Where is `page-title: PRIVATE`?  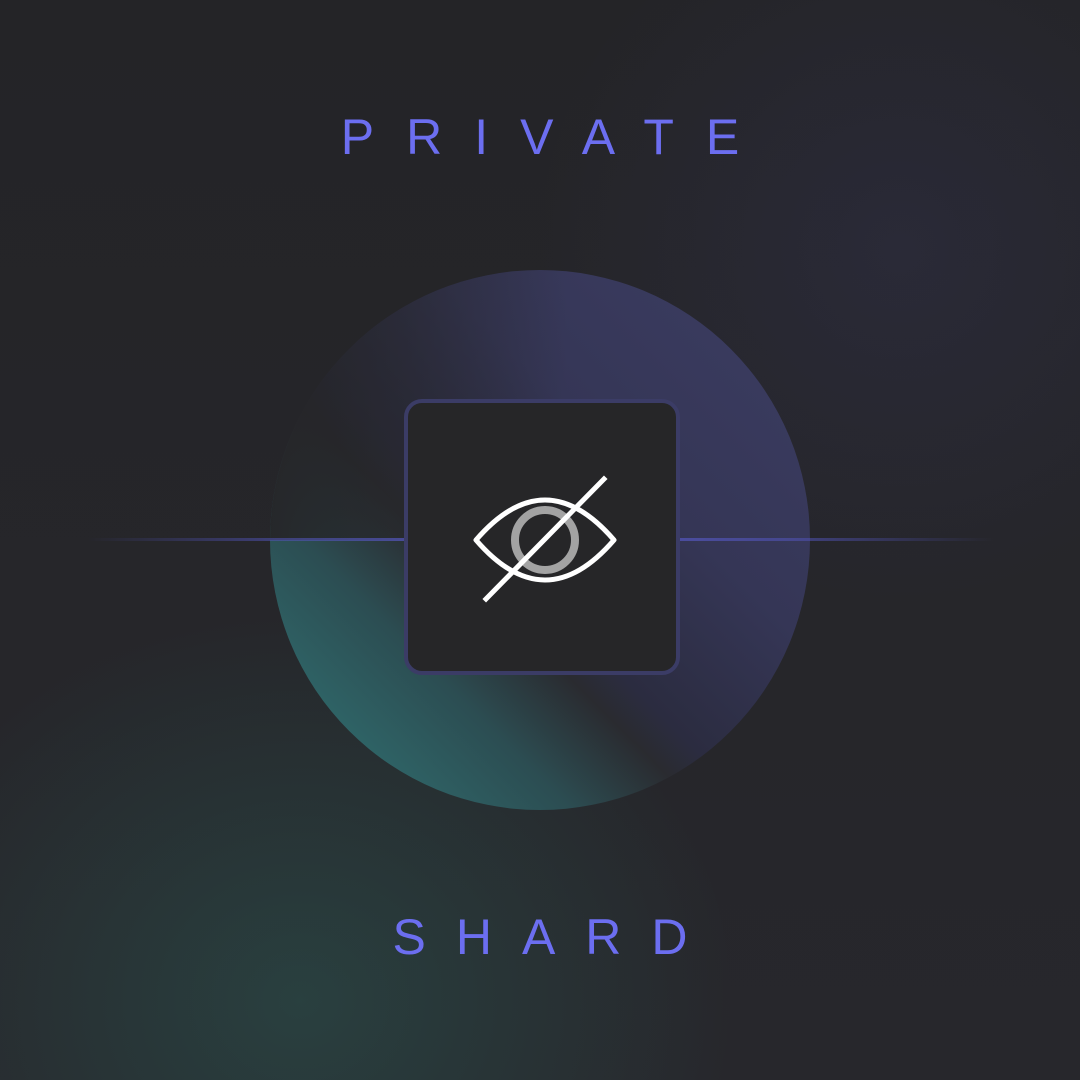
page-title: PRIVATE is located at coordinates (556, 137).